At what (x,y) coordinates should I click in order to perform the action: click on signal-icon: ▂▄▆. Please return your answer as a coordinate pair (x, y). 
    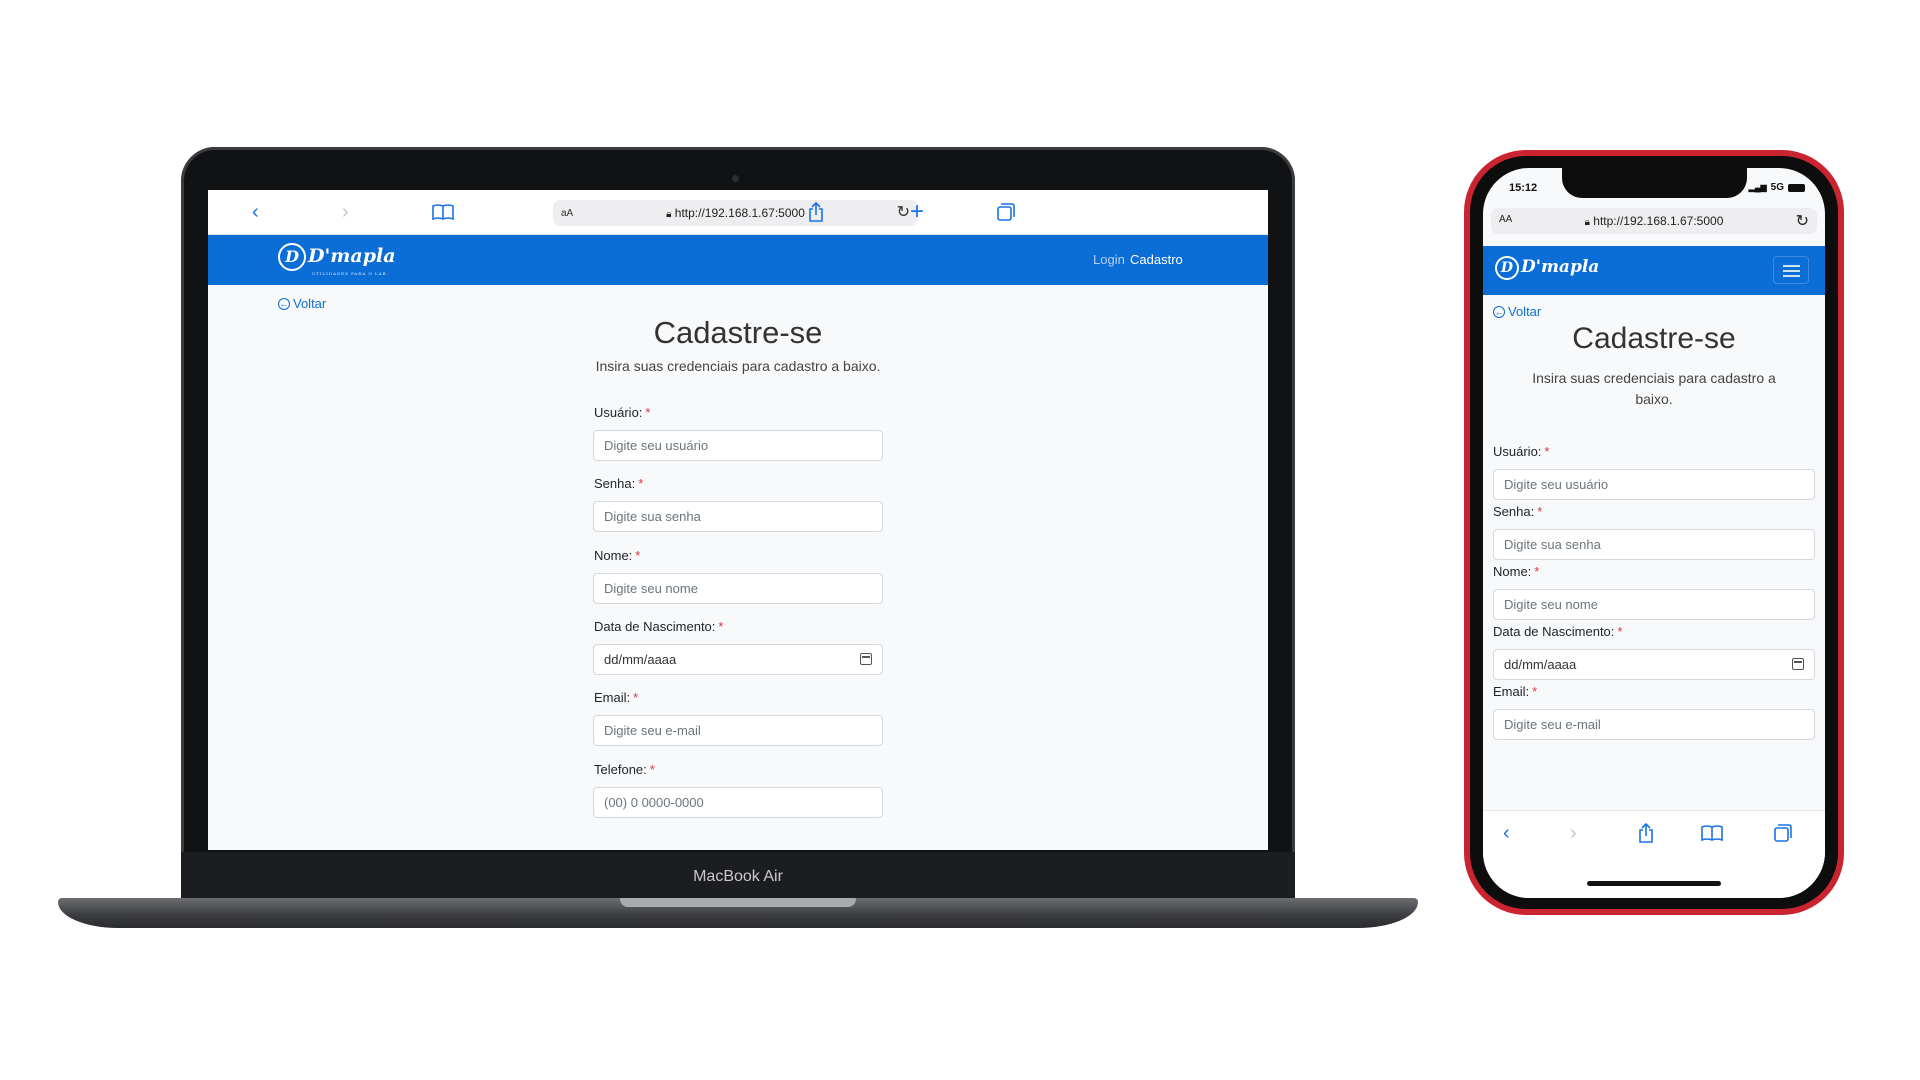
    Looking at the image, I should click on (1757, 187).